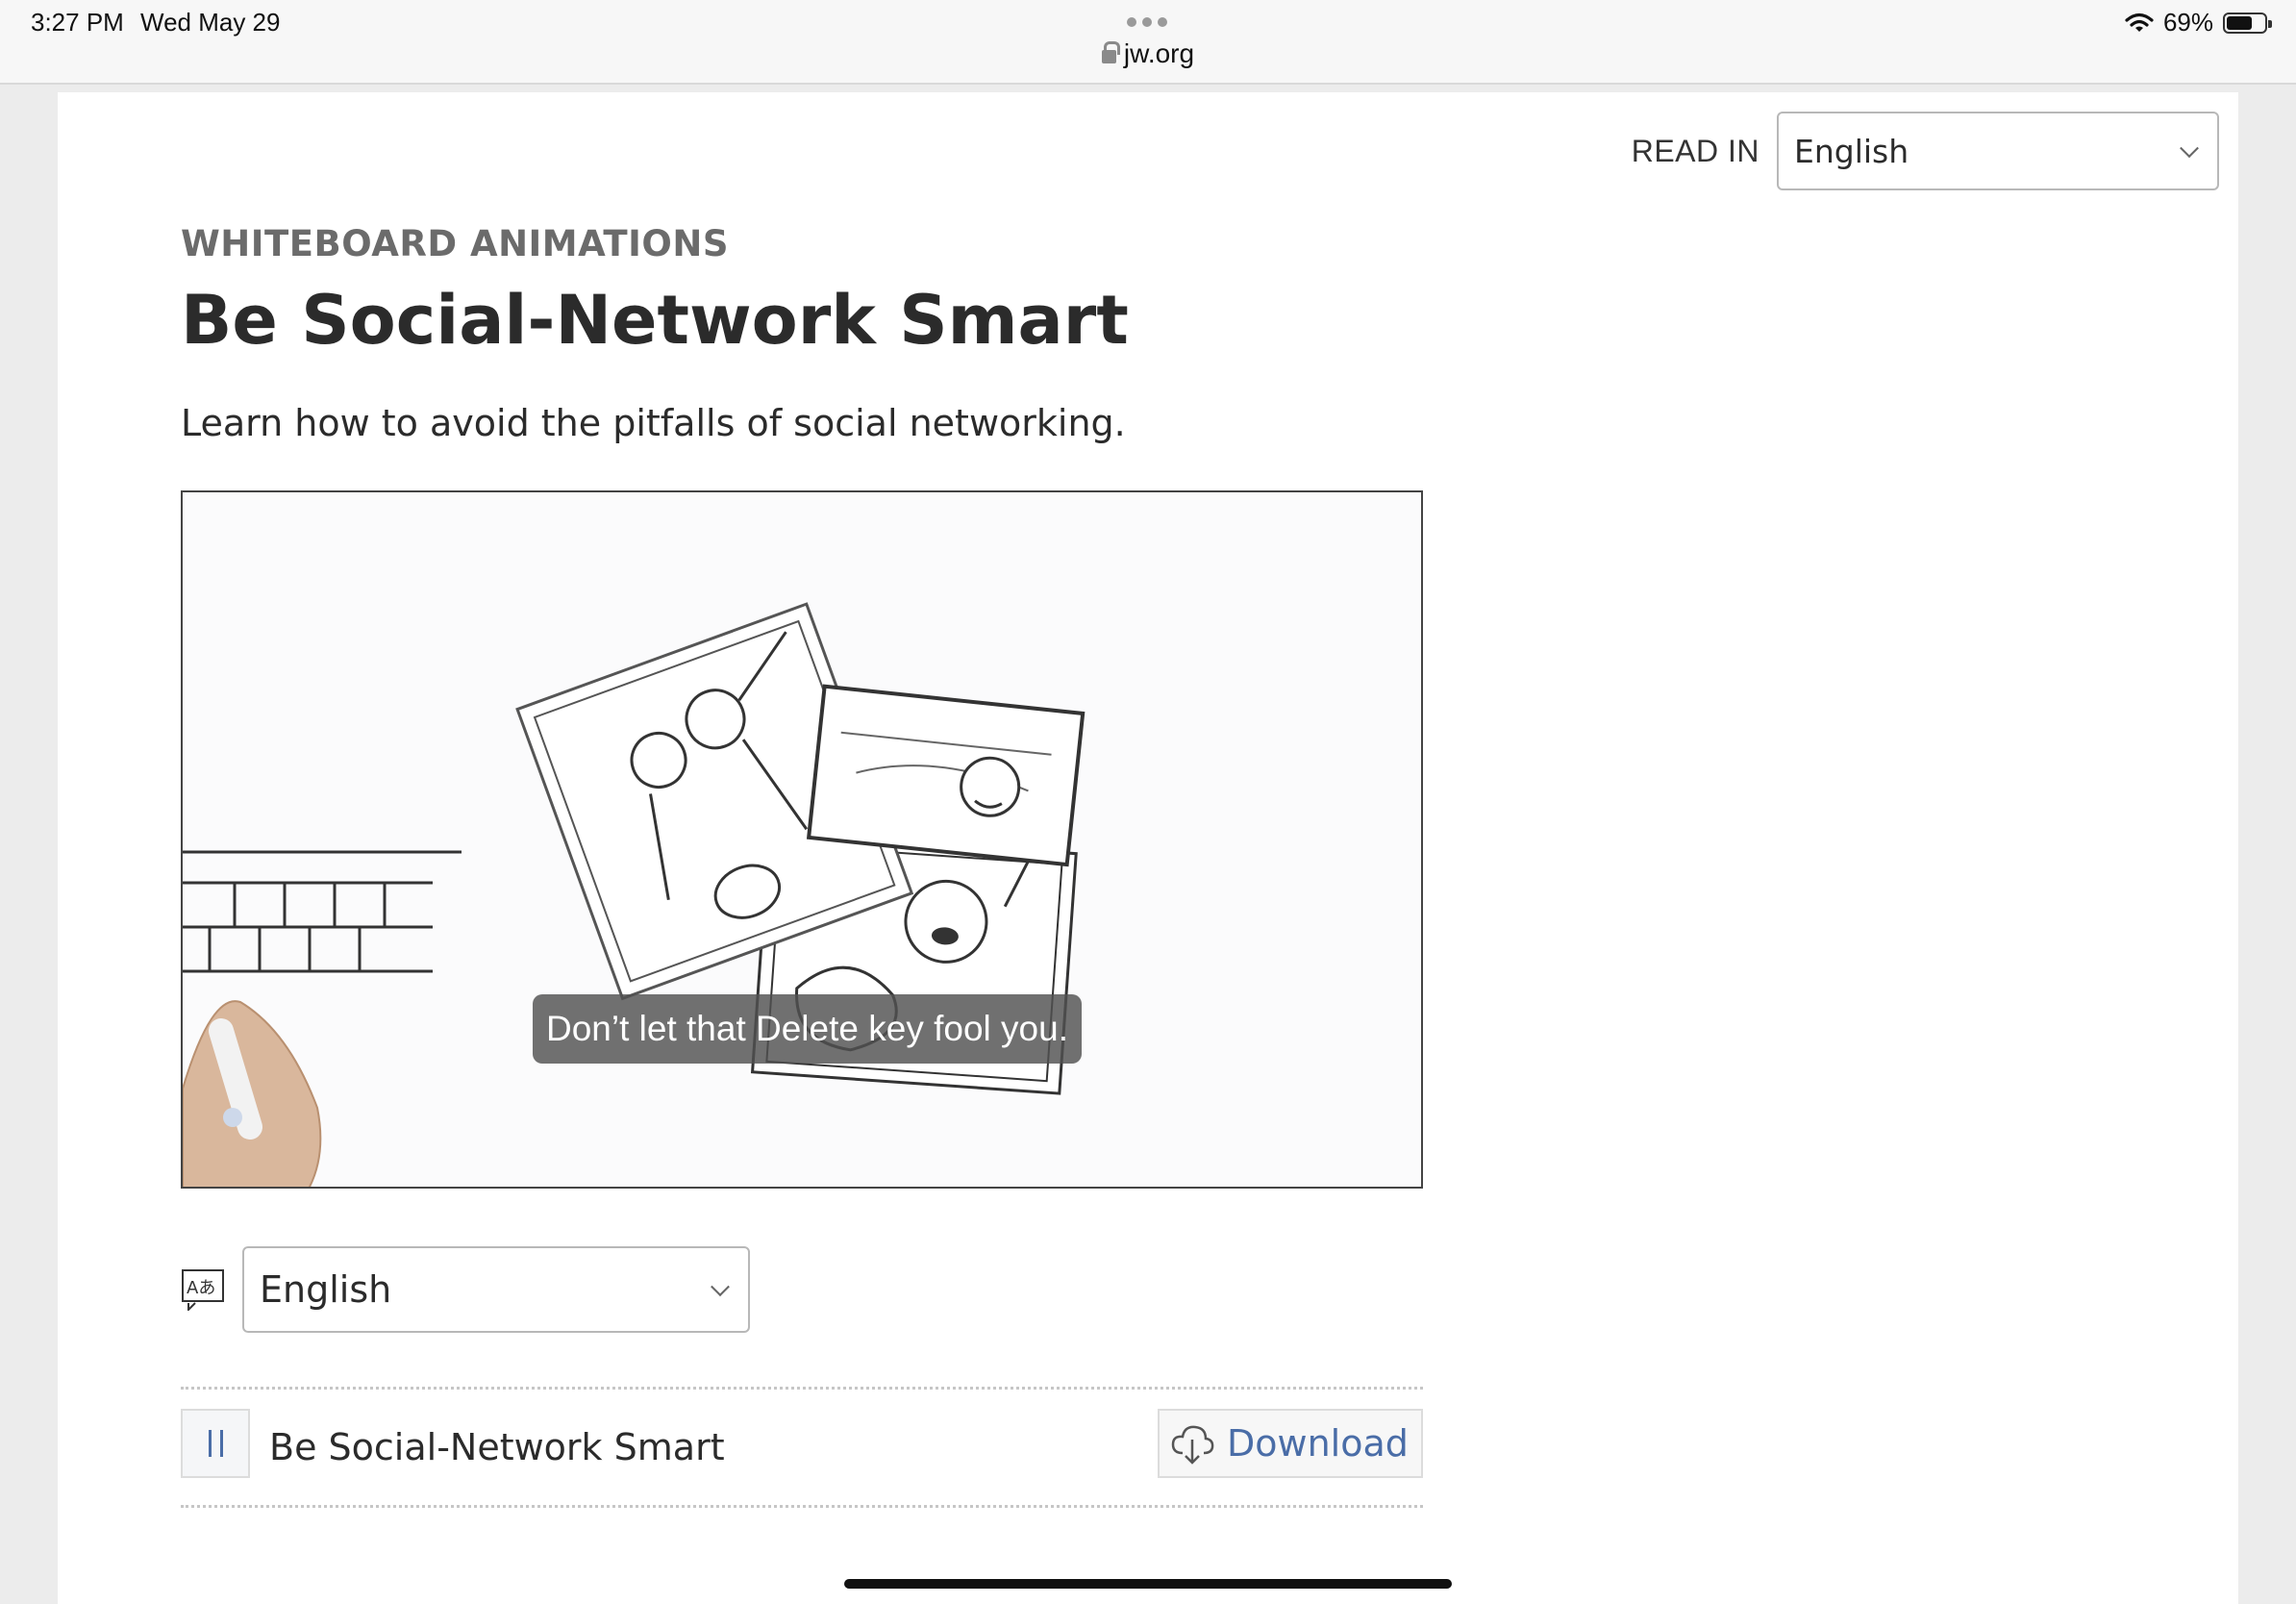 The width and height of the screenshot is (2296, 1604). Describe the element at coordinates (2240, 22) in the screenshot. I see `battery-level` at that location.